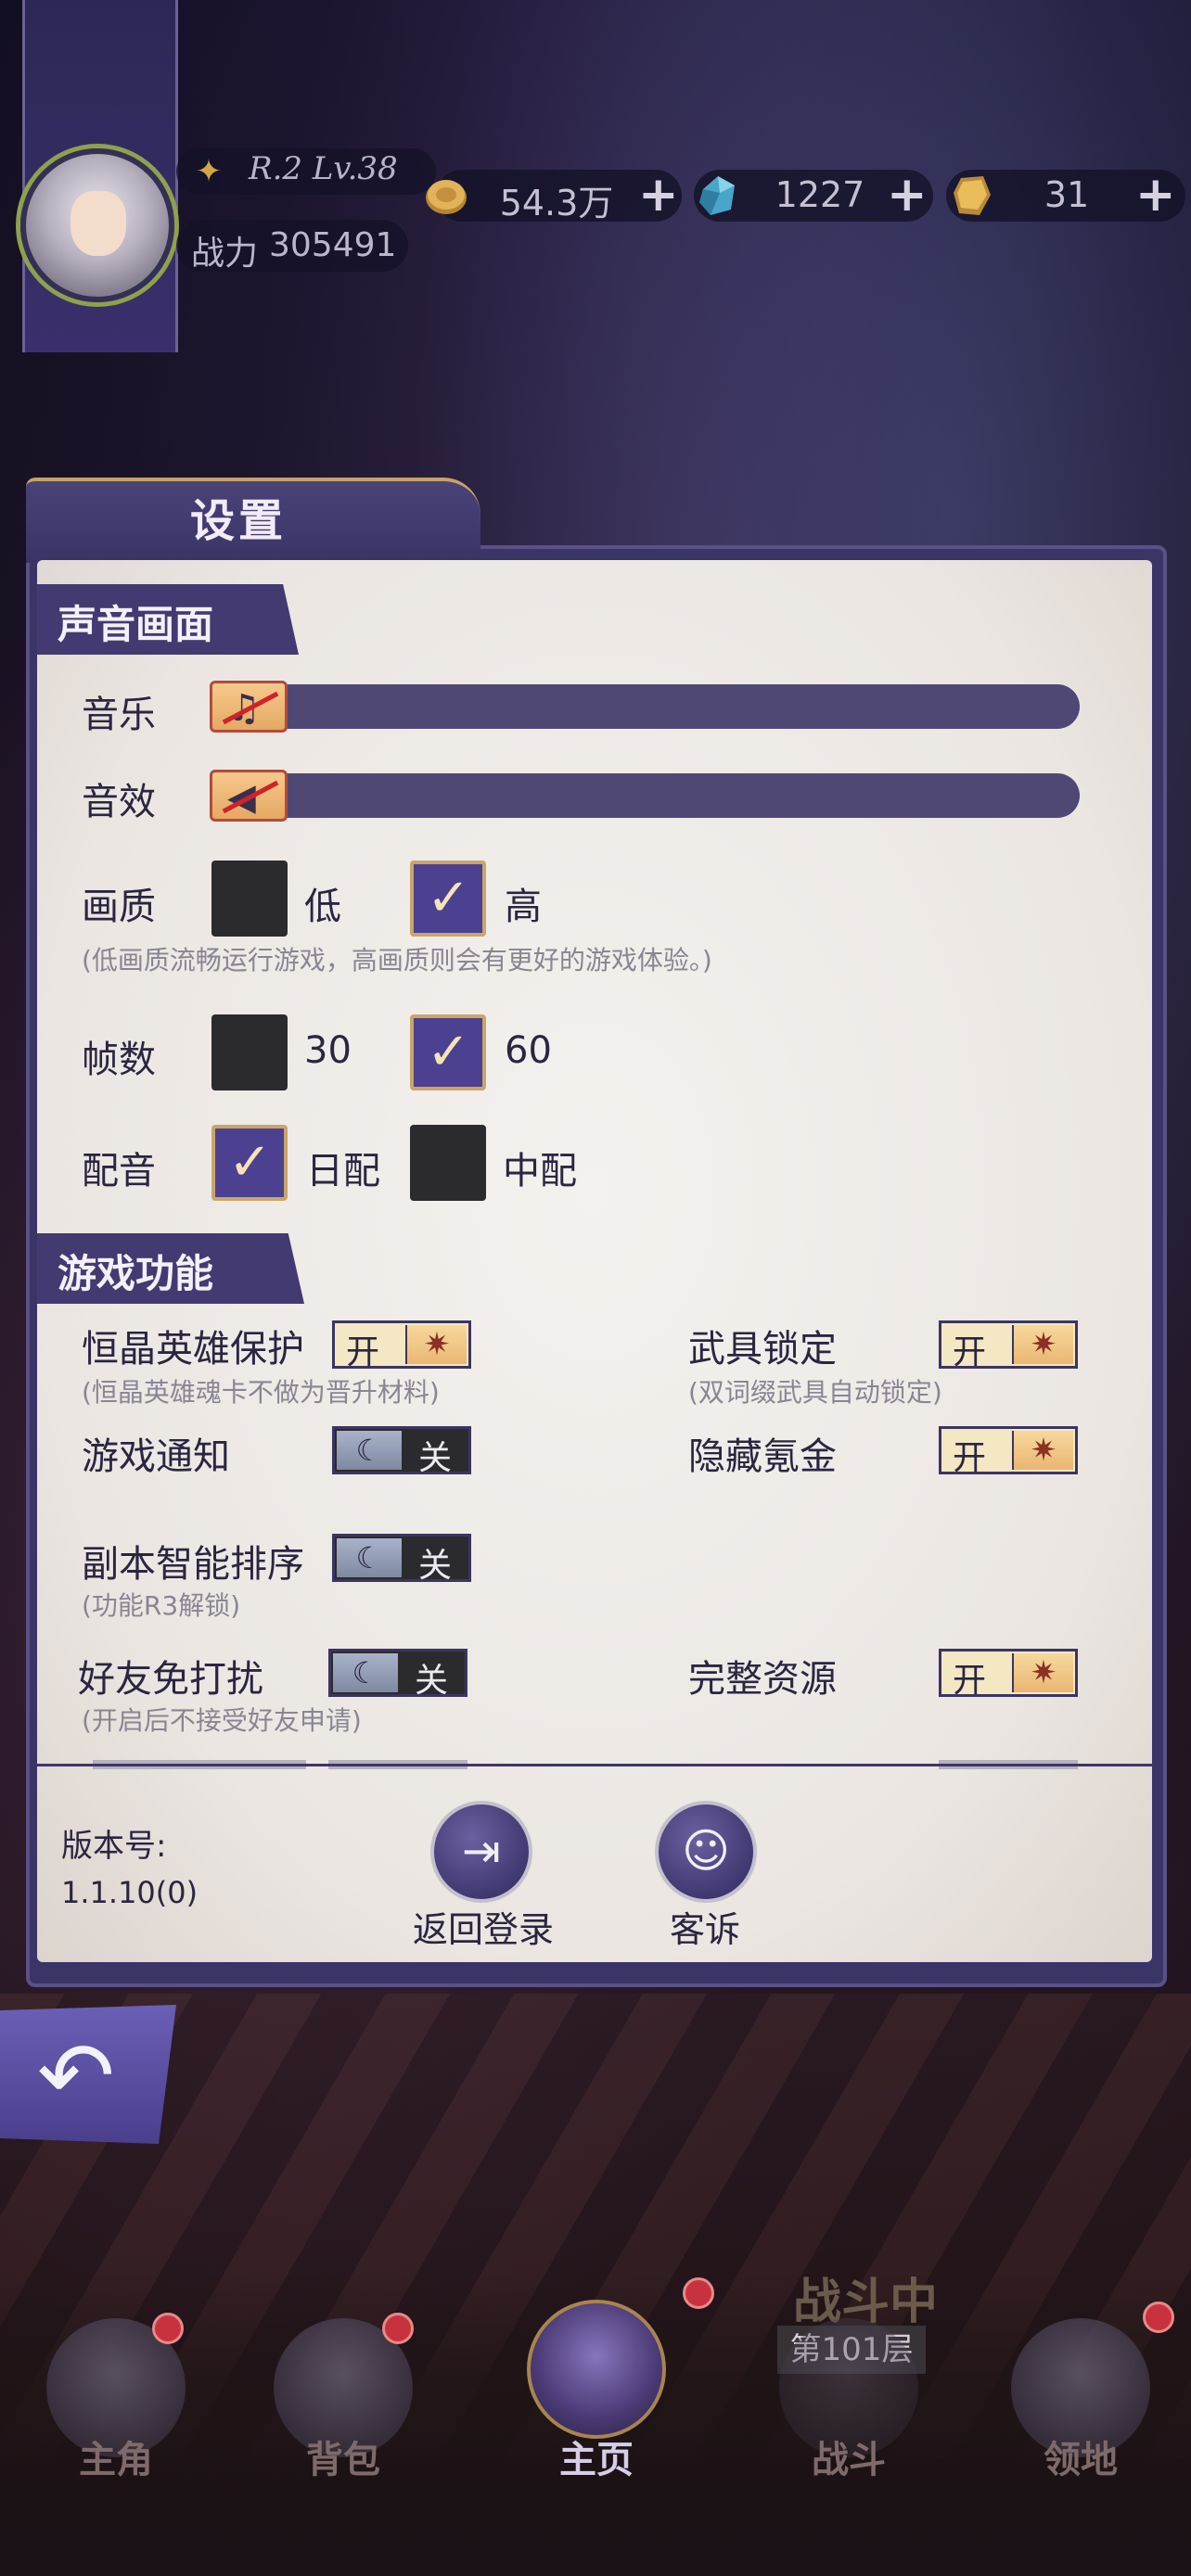  I want to click on fps-30-checkbox, so click(249, 1052).